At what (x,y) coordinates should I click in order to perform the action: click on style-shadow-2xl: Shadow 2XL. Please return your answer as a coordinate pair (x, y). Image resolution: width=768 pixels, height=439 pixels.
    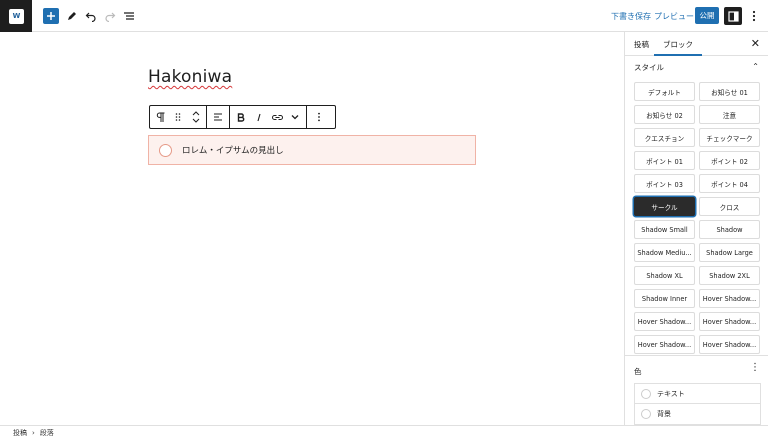
    Looking at the image, I should click on (729, 275).